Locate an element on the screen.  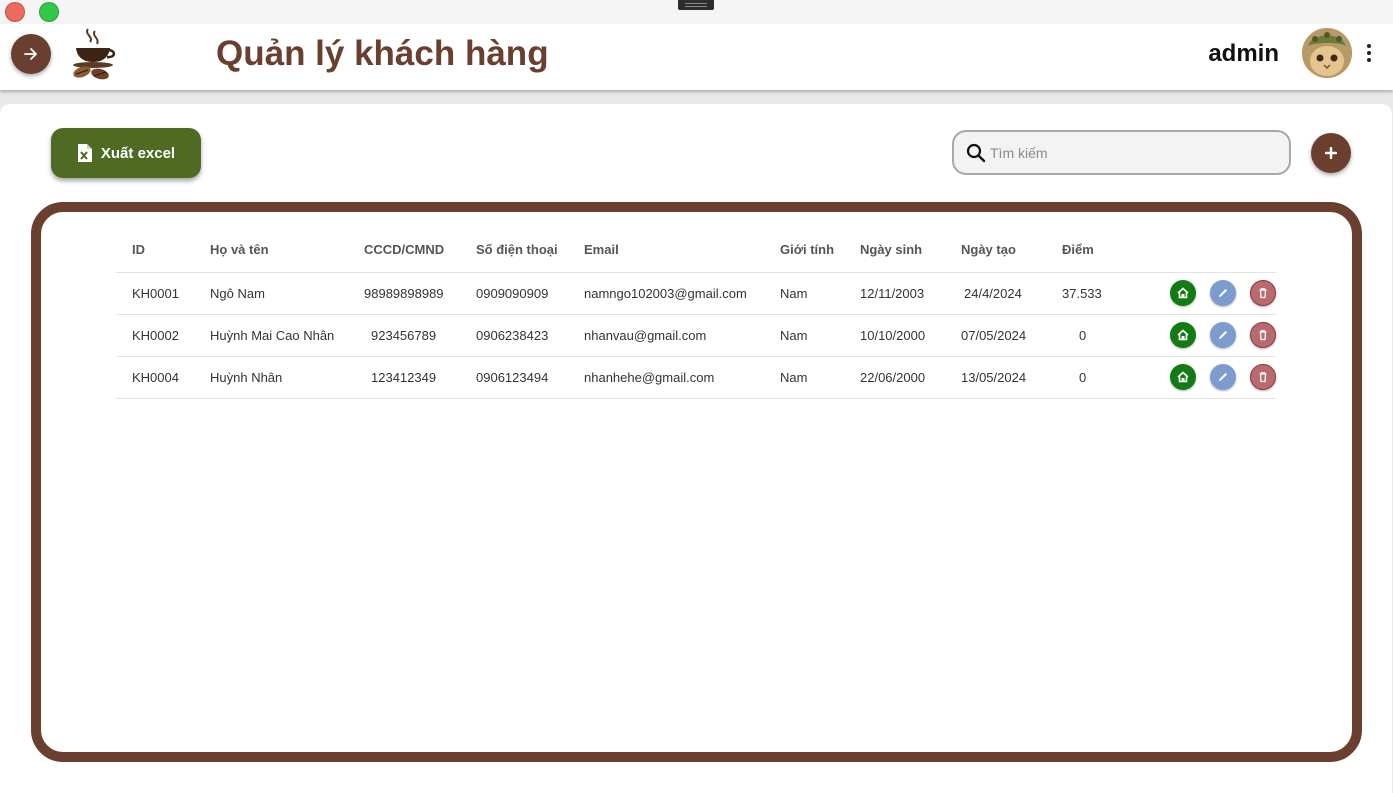
cell-created: 24/4/2024 is located at coordinates (995, 293).